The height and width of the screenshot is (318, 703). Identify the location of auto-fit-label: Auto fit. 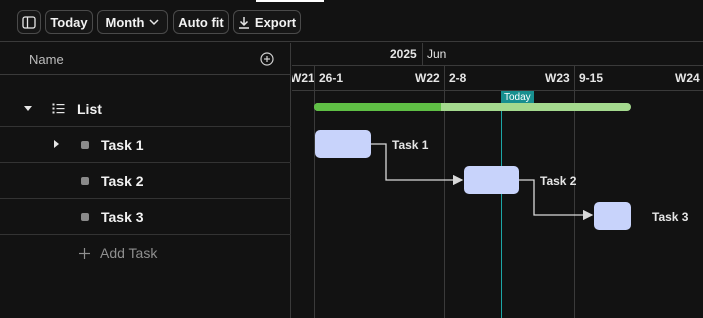
(201, 22).